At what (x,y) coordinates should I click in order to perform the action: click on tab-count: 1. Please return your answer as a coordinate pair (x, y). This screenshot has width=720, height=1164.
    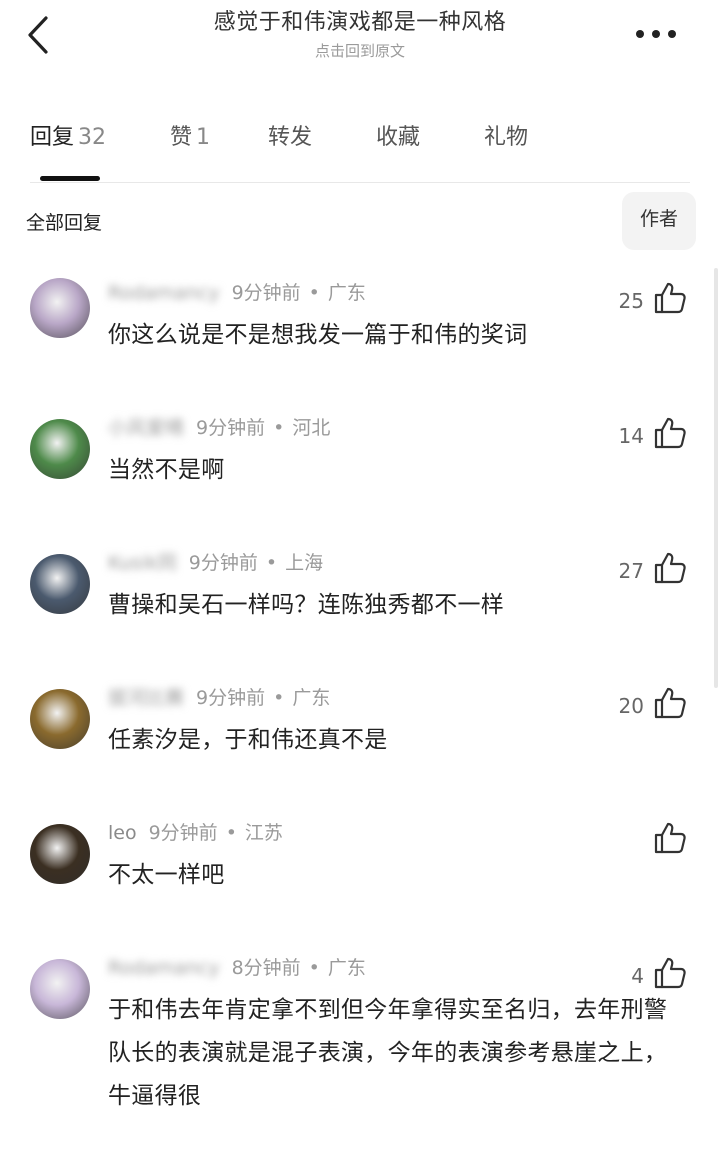
    Looking at the image, I should click on (203, 137).